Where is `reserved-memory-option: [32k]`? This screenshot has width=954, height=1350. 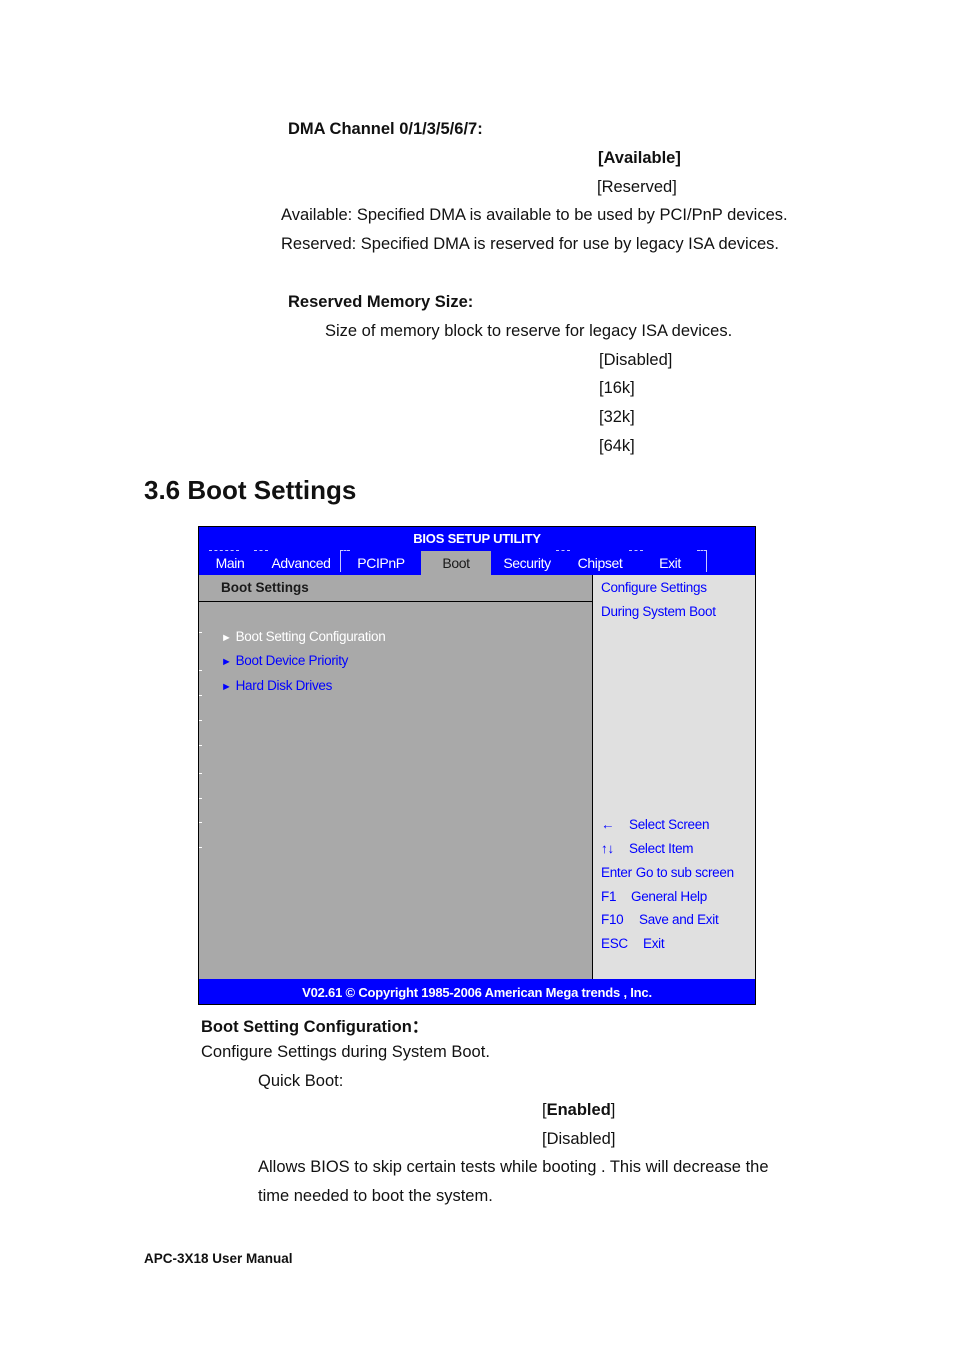
reserved-memory-option: [32k] is located at coordinates (617, 417).